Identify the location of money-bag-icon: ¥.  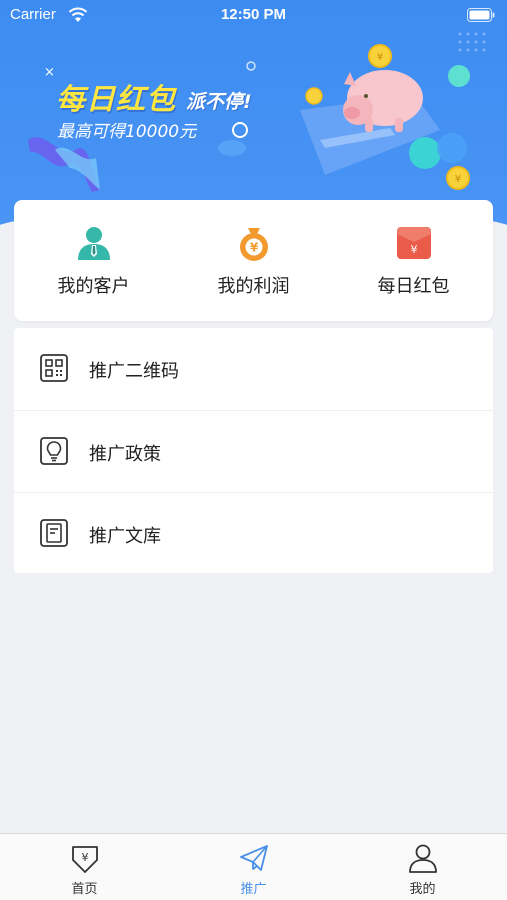
(254, 244).